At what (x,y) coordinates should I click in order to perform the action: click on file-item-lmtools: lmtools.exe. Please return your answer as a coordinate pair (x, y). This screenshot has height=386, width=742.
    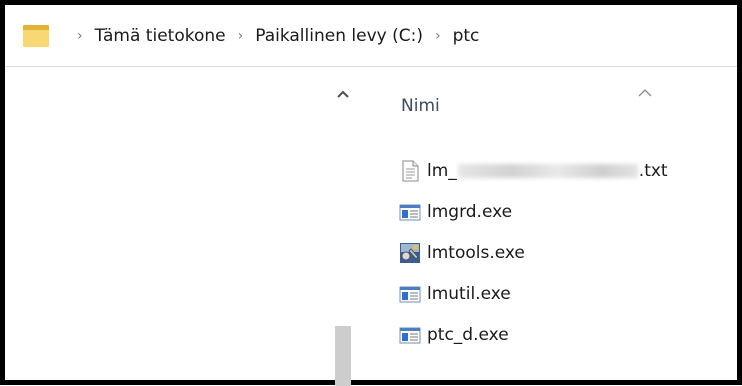
    Looking at the image, I should click on (533, 252).